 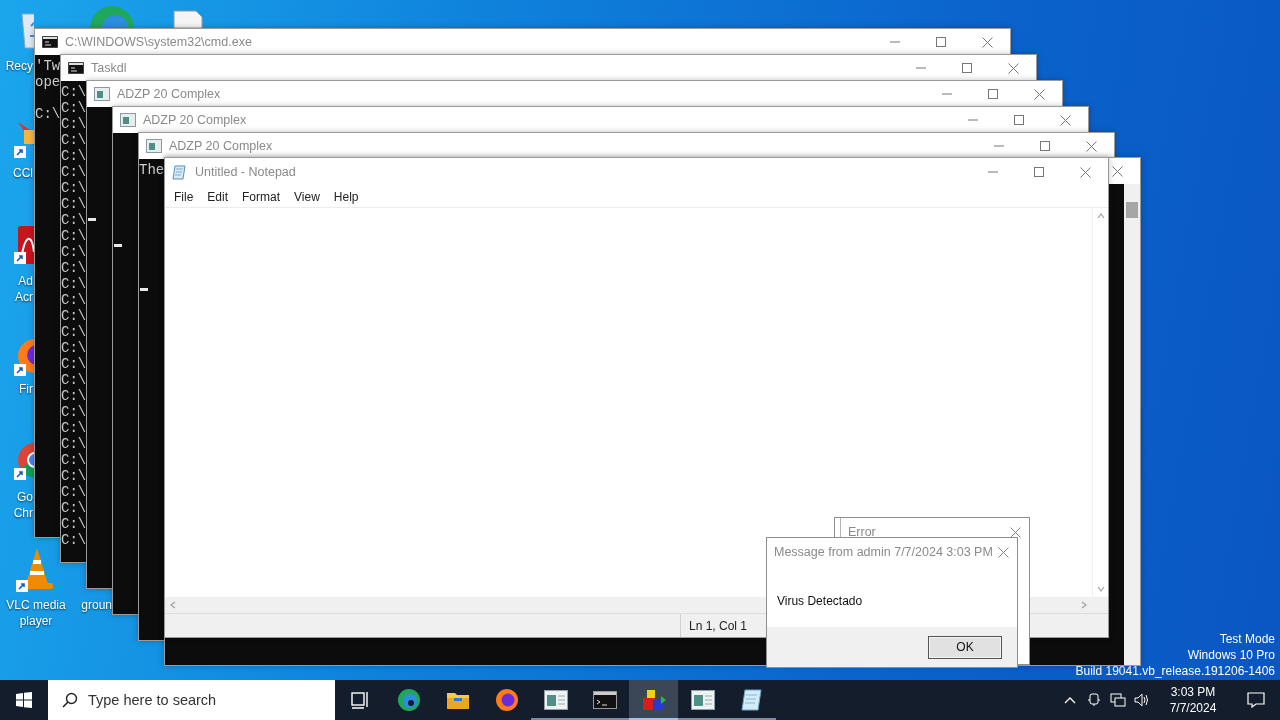 What do you see at coordinates (1247, 639) in the screenshot?
I see `system-watermark: Test Mode` at bounding box center [1247, 639].